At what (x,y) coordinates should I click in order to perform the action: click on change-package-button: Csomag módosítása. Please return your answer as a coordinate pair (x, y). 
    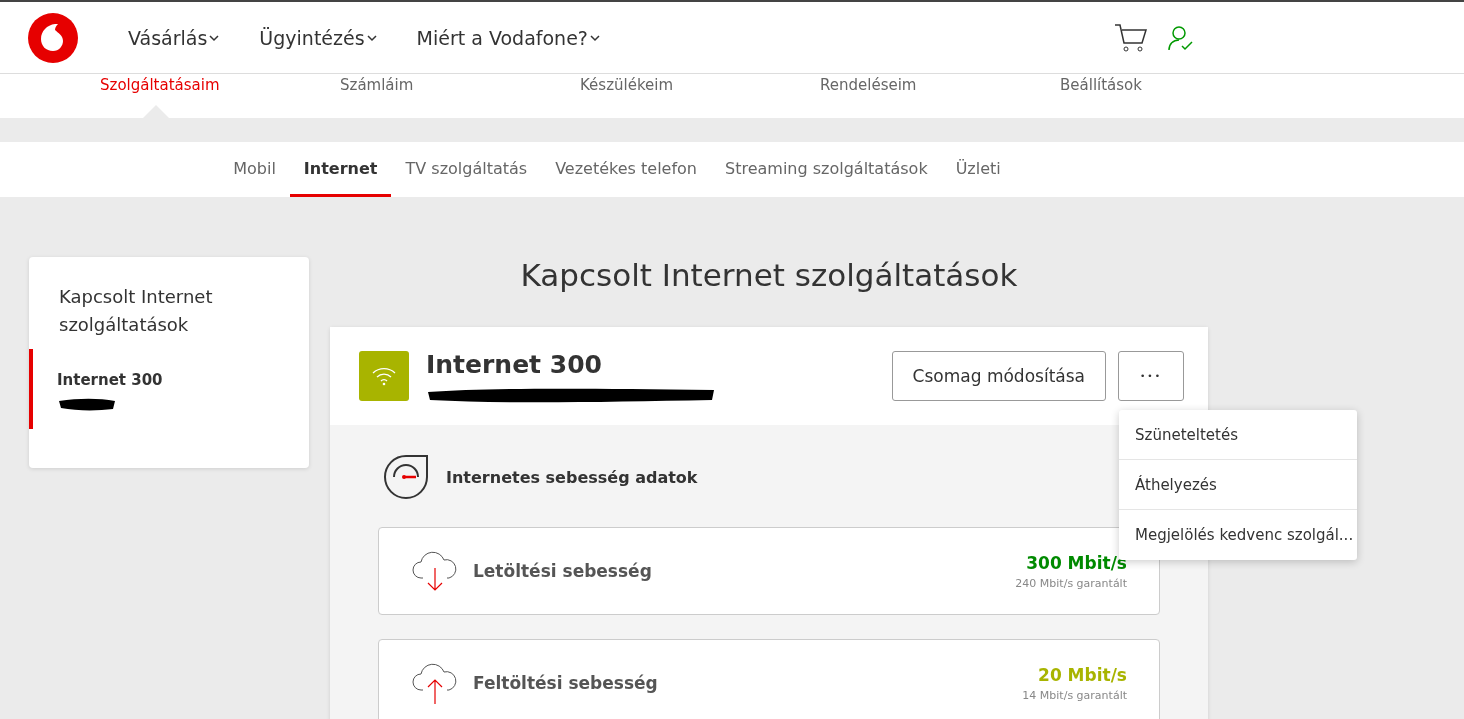
    Looking at the image, I should click on (998, 376).